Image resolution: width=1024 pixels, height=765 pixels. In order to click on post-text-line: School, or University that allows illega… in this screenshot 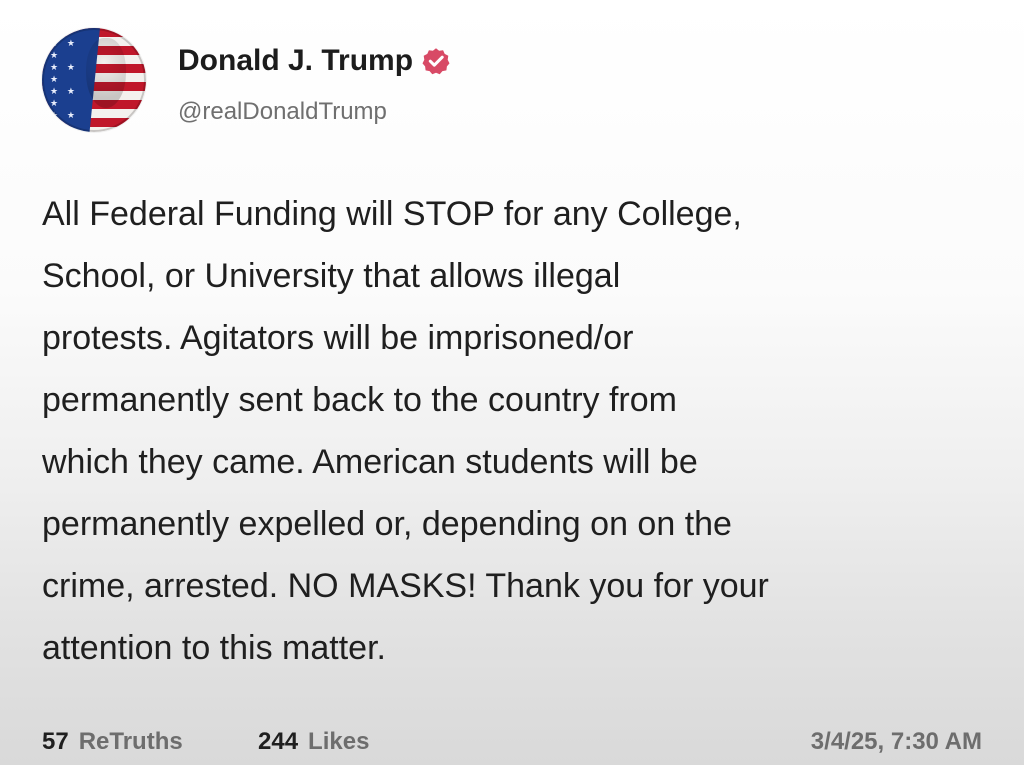, I will do `click(331, 276)`.